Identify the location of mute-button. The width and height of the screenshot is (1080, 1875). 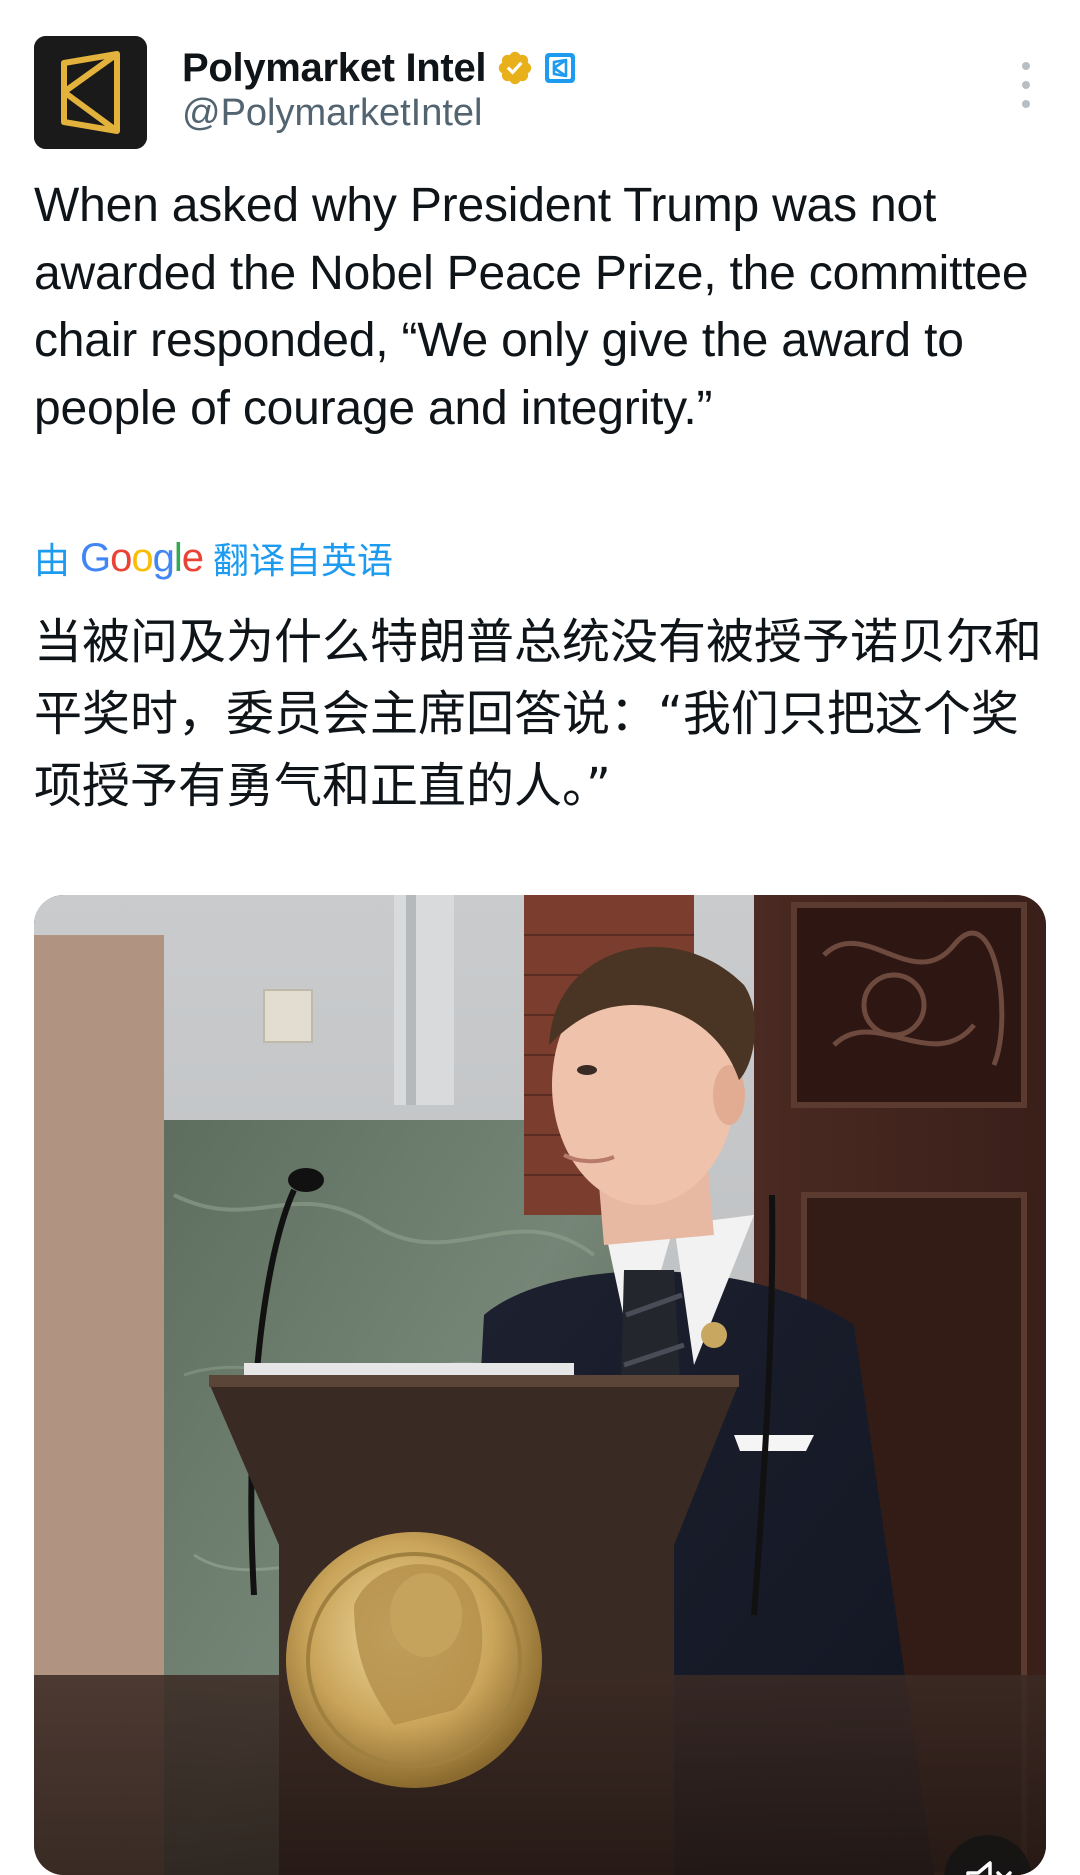
(988, 1855).